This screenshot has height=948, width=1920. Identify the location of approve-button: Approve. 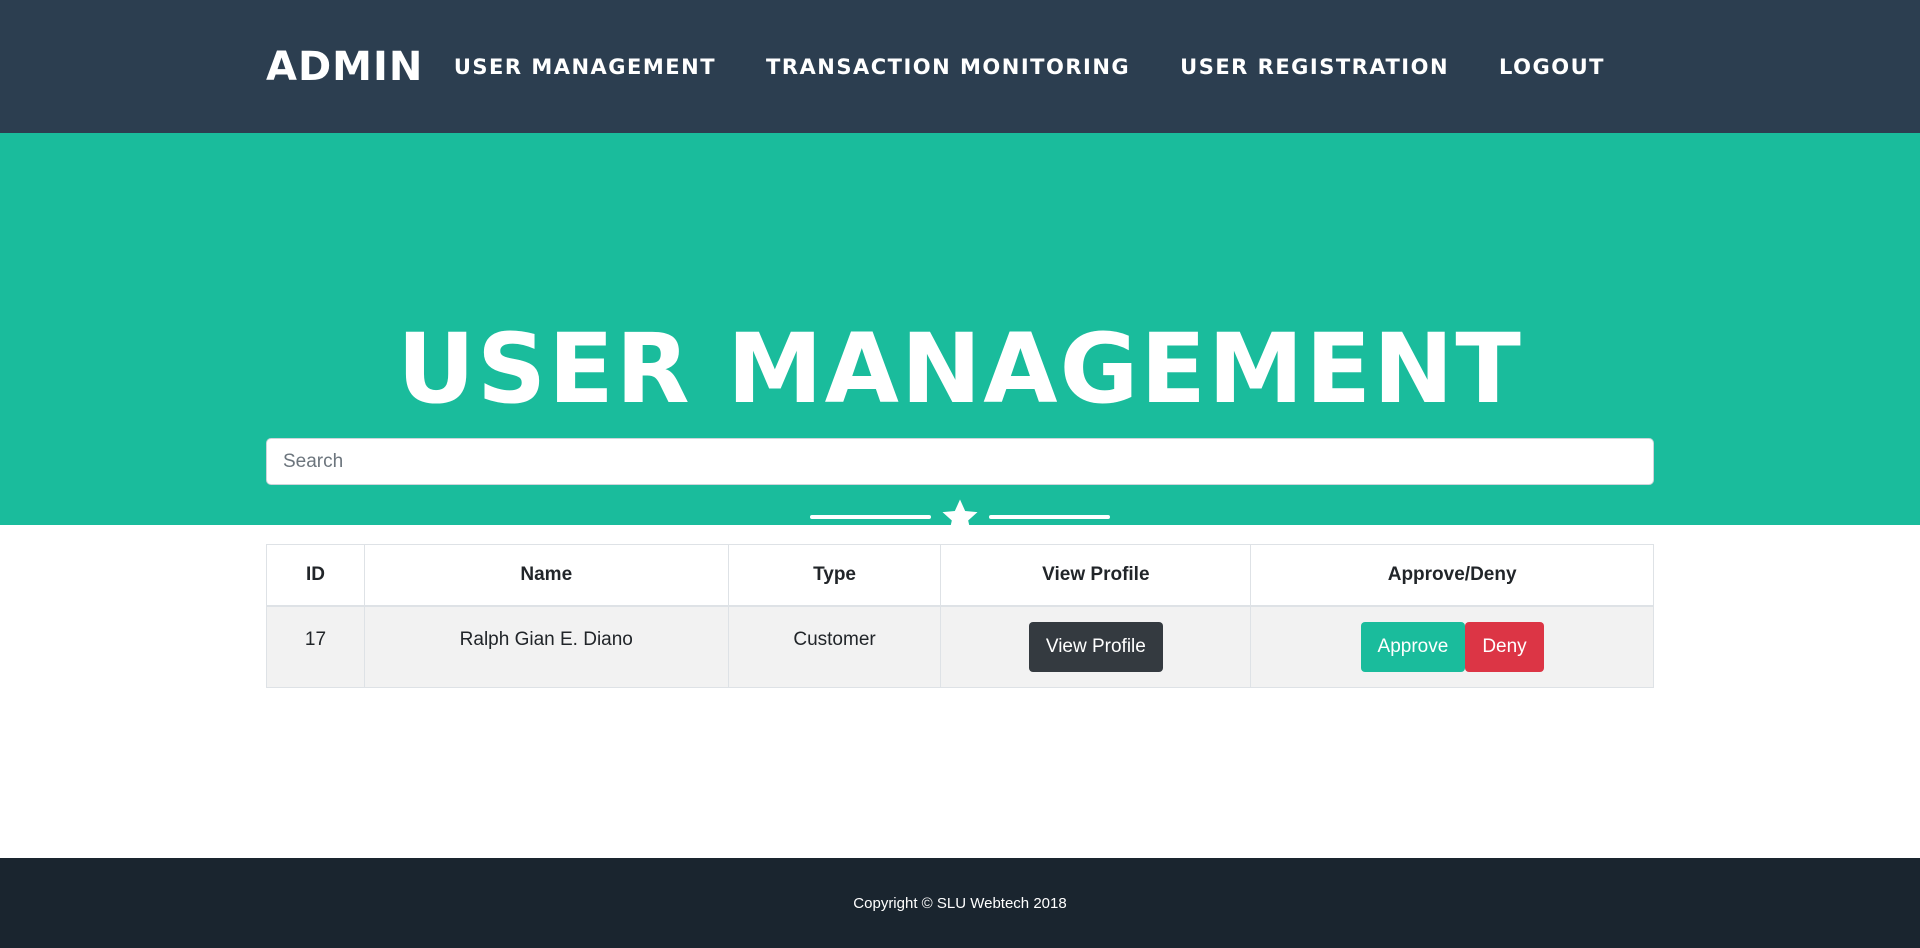
(1413, 646).